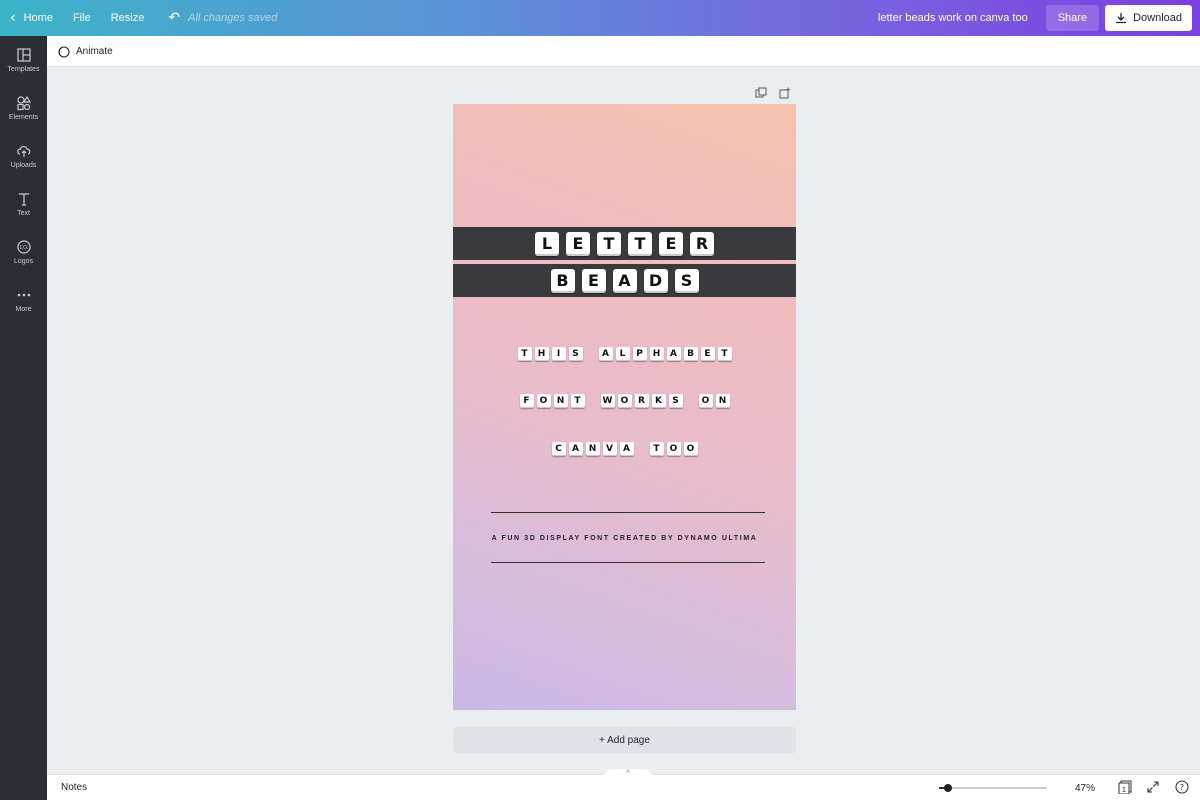  Describe the element at coordinates (174, 18) in the screenshot. I see `undo-icon: ↶` at that location.